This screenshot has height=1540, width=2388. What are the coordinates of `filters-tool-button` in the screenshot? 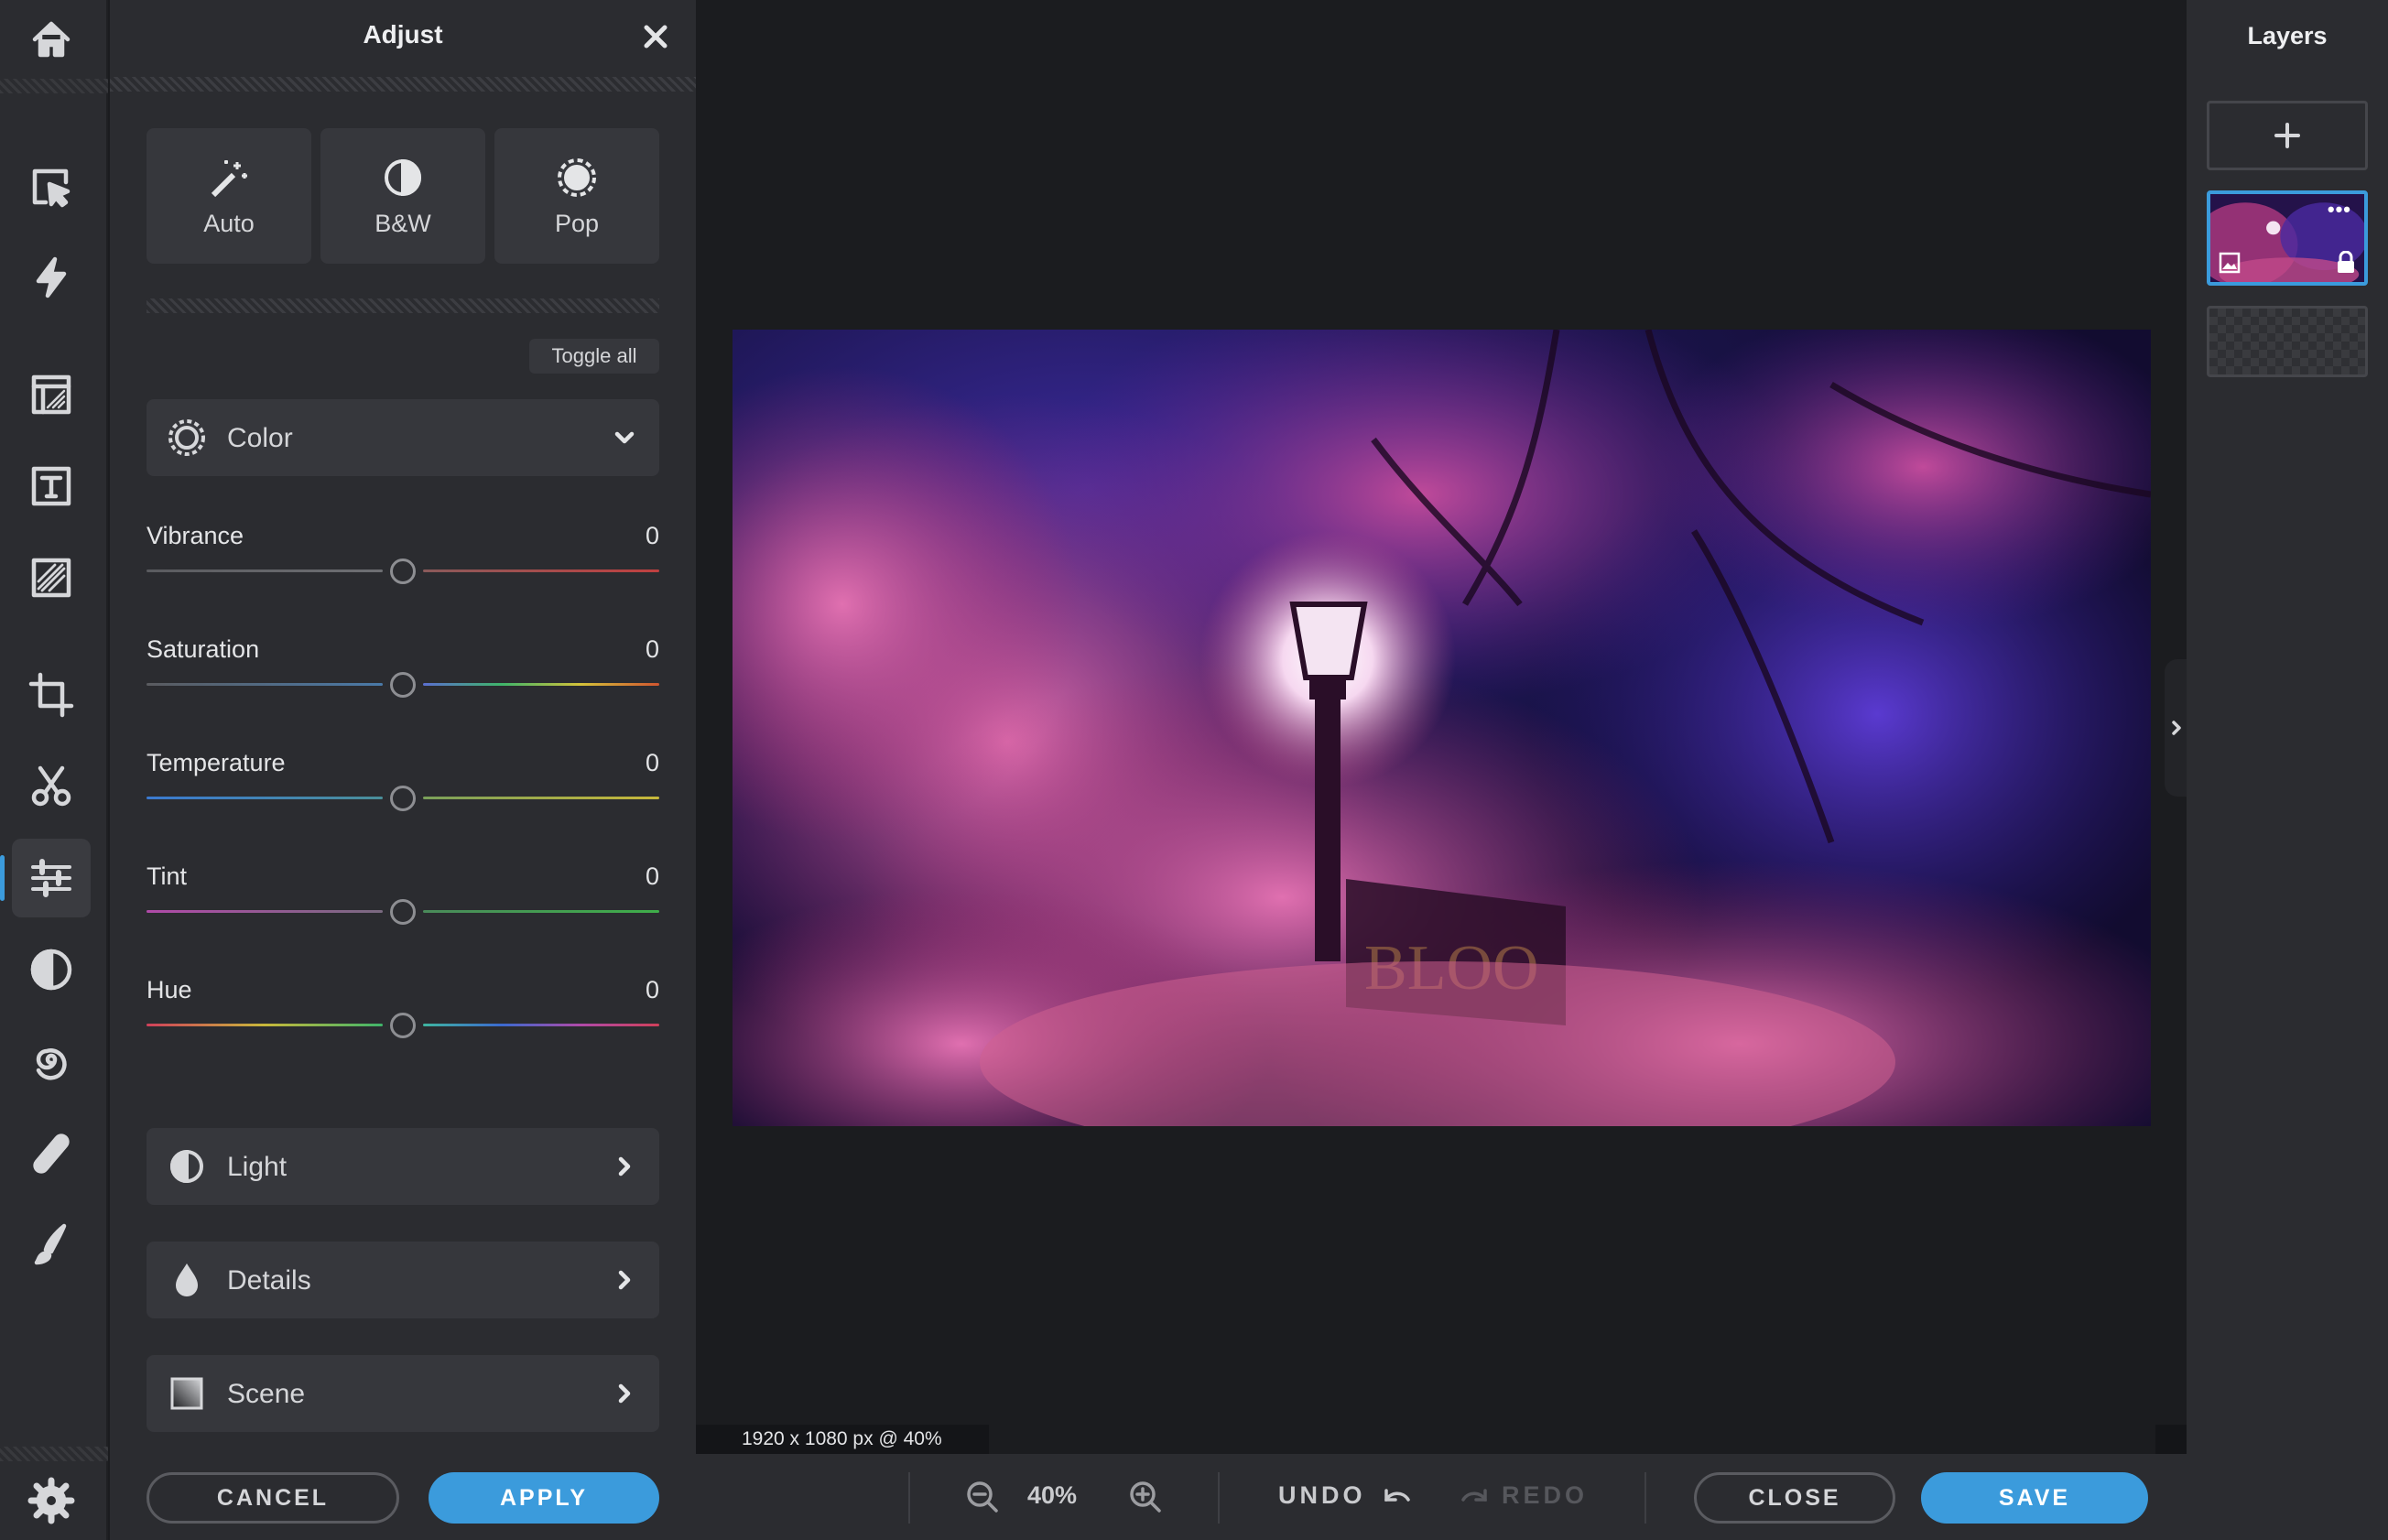 It's located at (51, 969).